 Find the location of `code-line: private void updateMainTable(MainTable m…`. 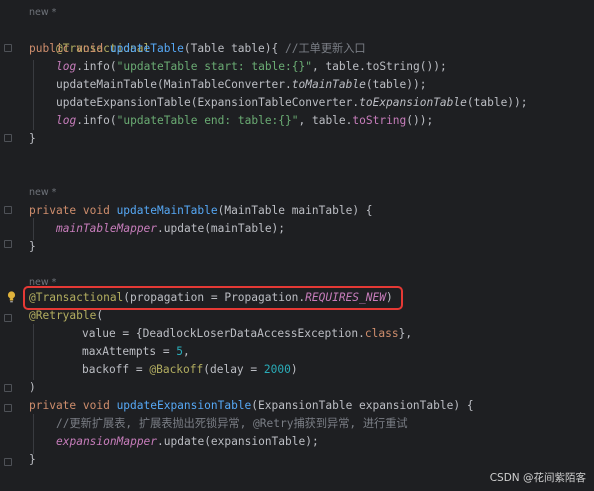

code-line: private void updateMainTable(MainTable m… is located at coordinates (201, 211).